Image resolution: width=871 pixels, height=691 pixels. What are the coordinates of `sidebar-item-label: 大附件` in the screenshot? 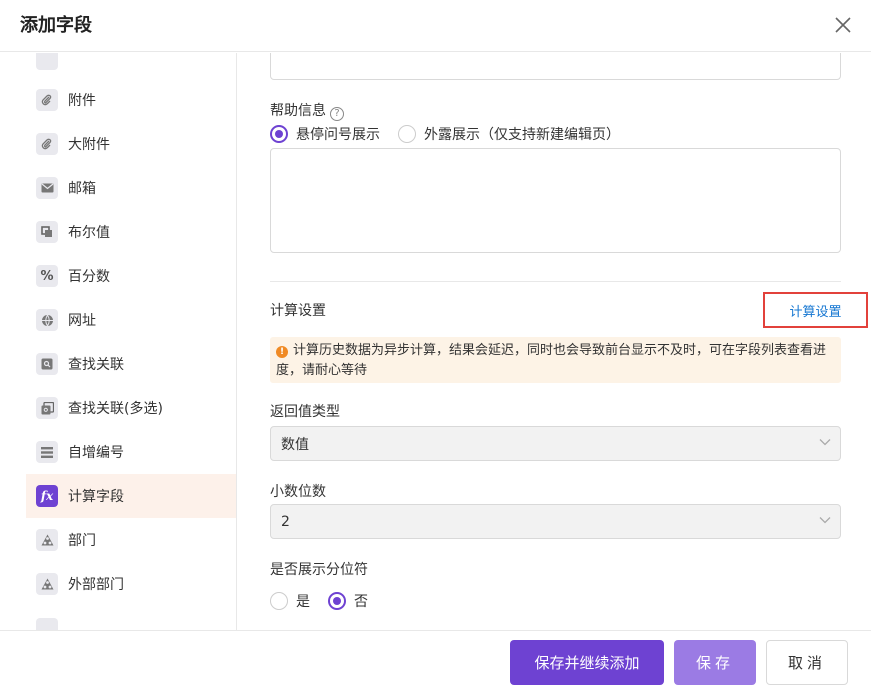 It's located at (89, 145).